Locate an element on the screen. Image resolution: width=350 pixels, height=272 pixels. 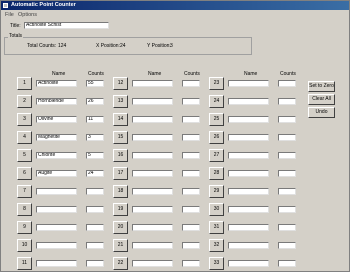
counter-button-1: 1 is located at coordinates (24, 83).